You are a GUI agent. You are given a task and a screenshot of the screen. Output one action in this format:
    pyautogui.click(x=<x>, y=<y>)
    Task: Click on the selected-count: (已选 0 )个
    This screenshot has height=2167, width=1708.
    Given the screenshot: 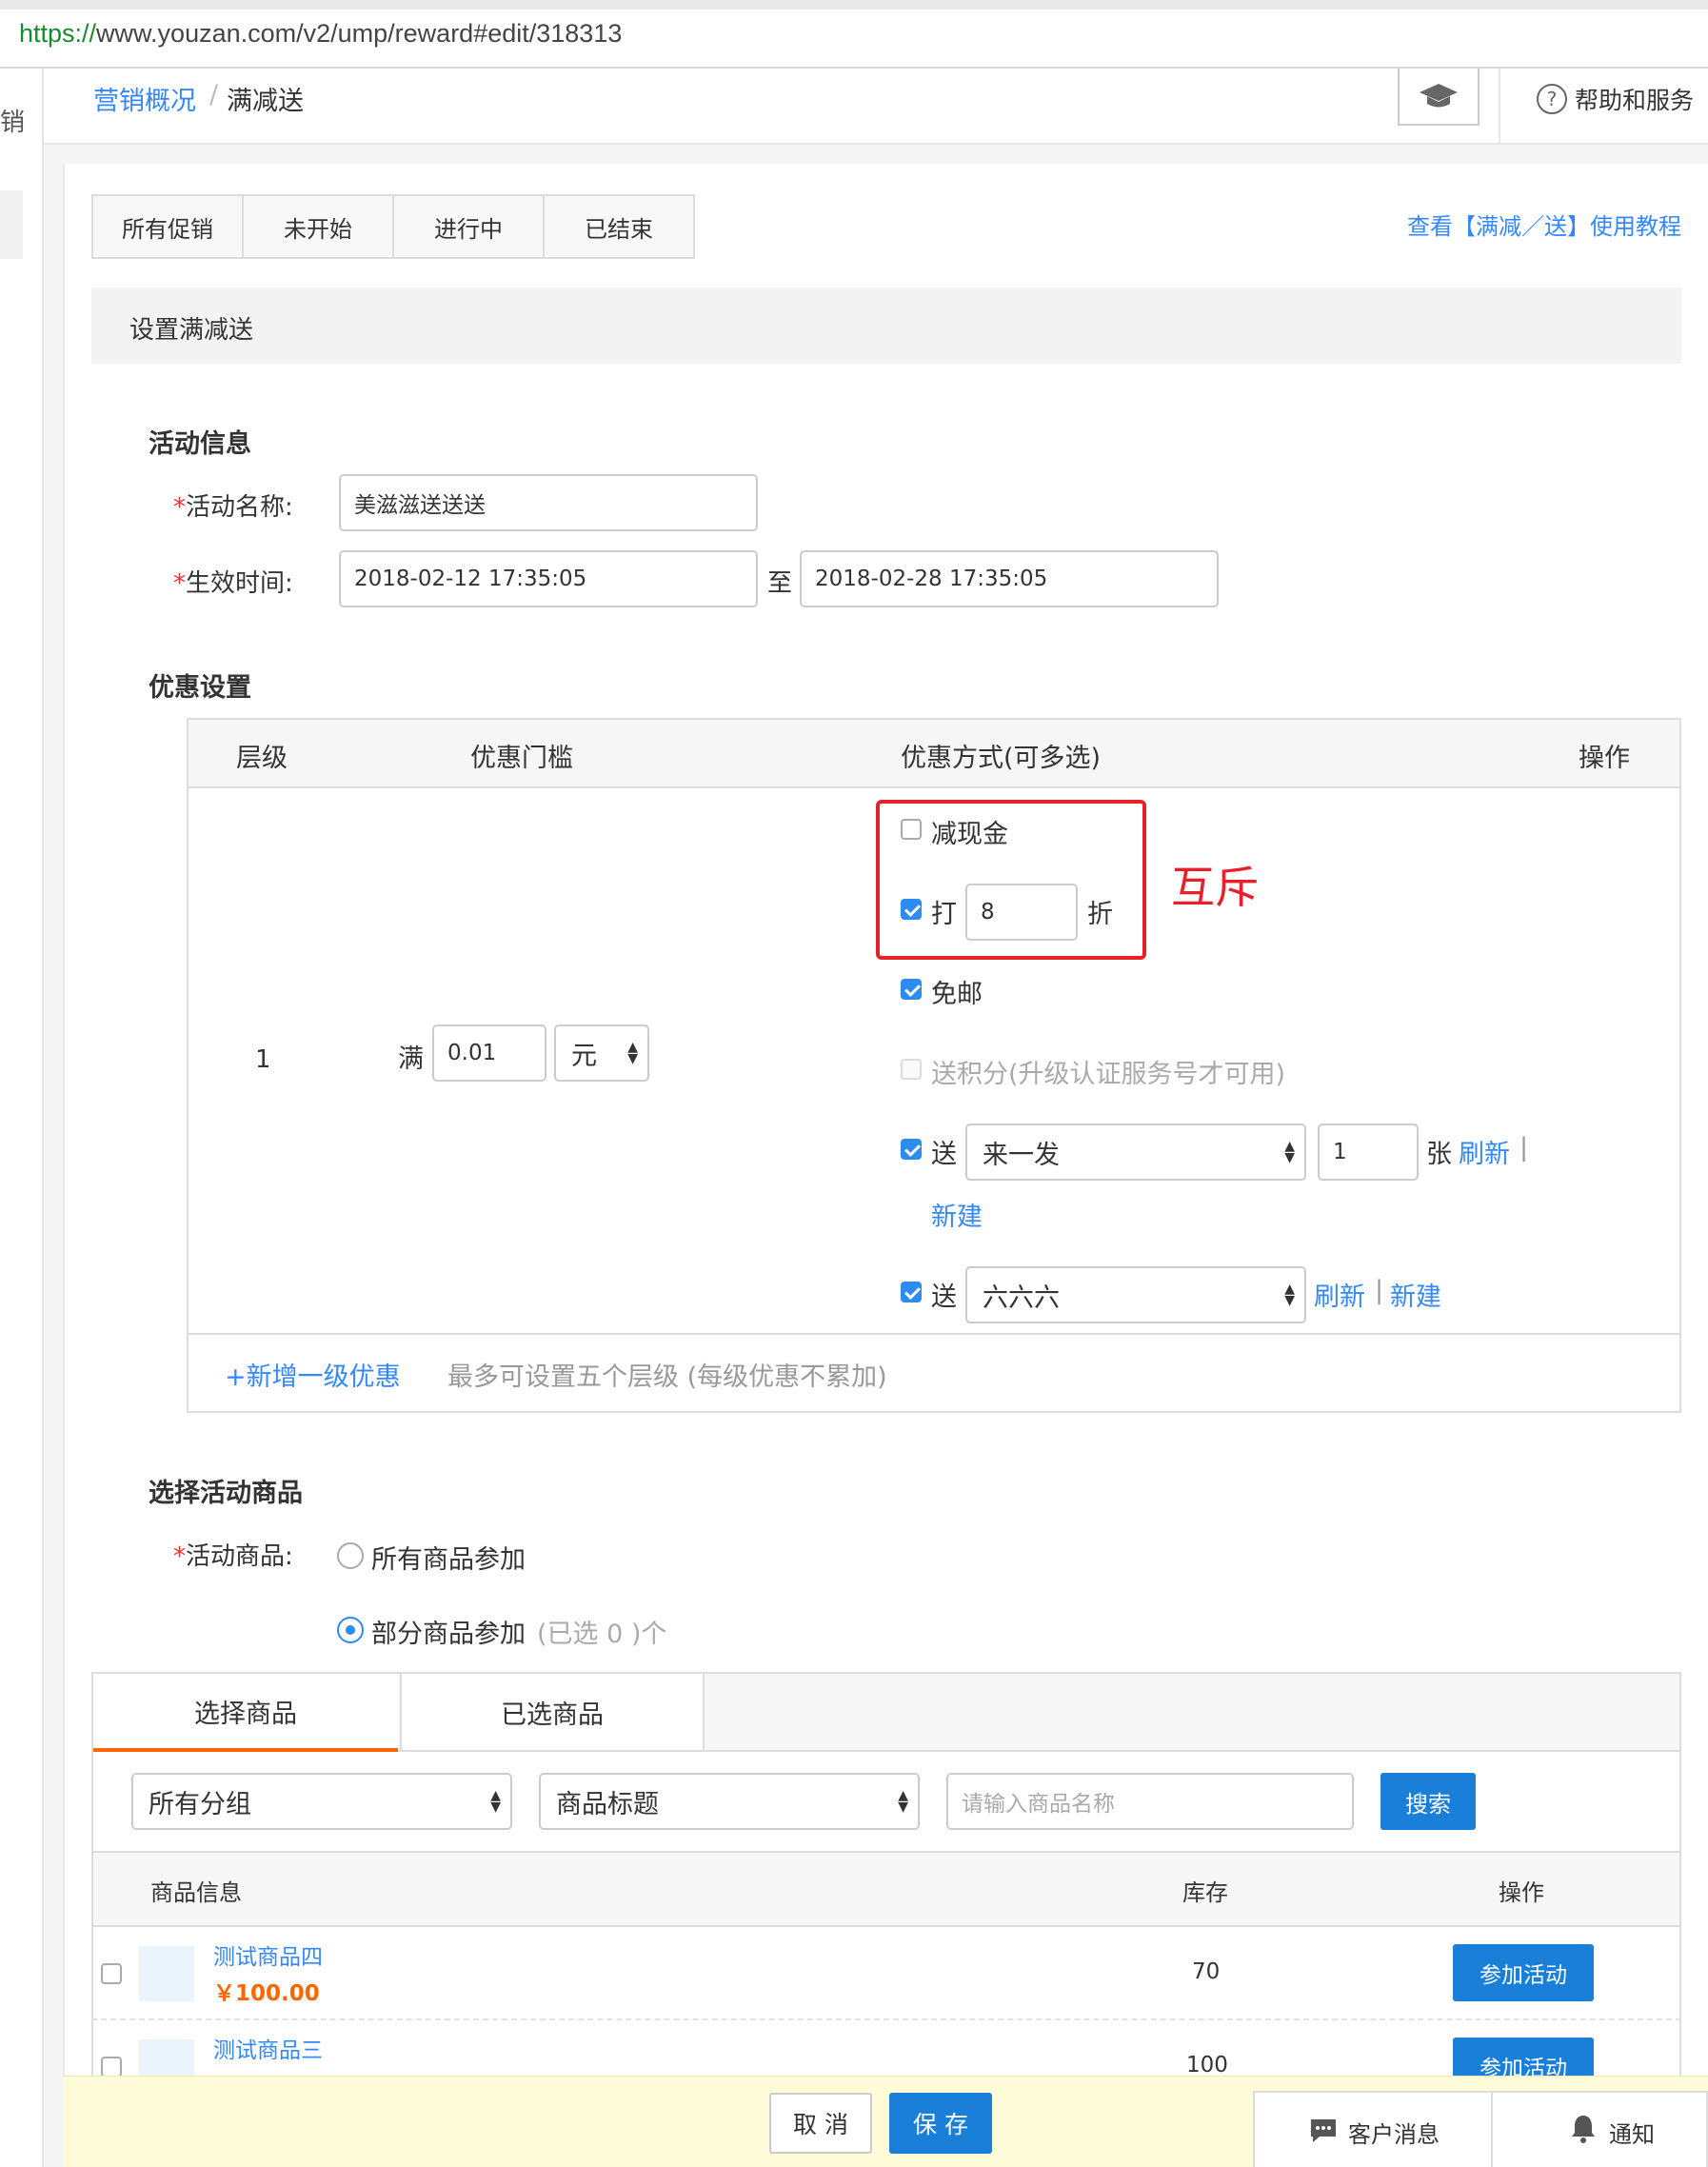 What is the action you would take?
    pyautogui.click(x=602, y=1634)
    